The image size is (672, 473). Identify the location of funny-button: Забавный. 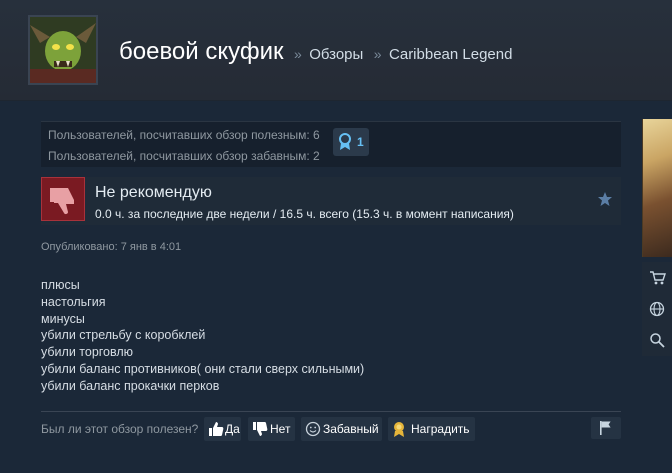
(341, 429).